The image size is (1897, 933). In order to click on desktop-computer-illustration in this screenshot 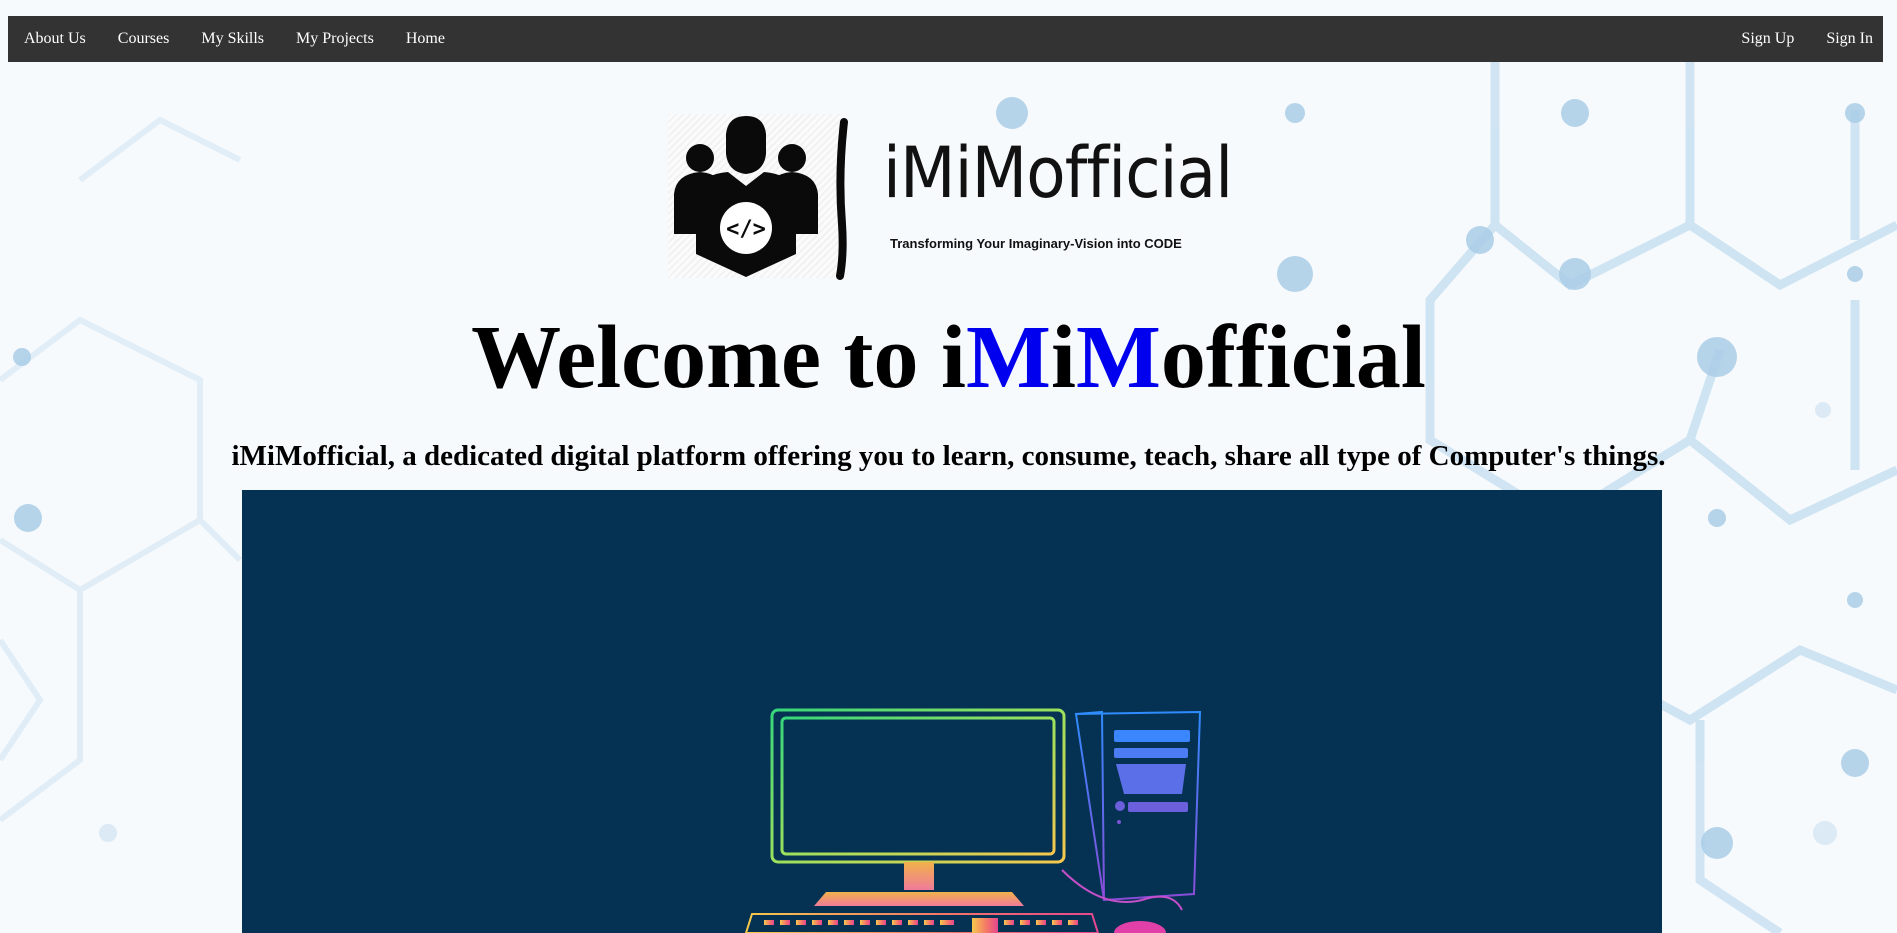, I will do `click(973, 820)`.